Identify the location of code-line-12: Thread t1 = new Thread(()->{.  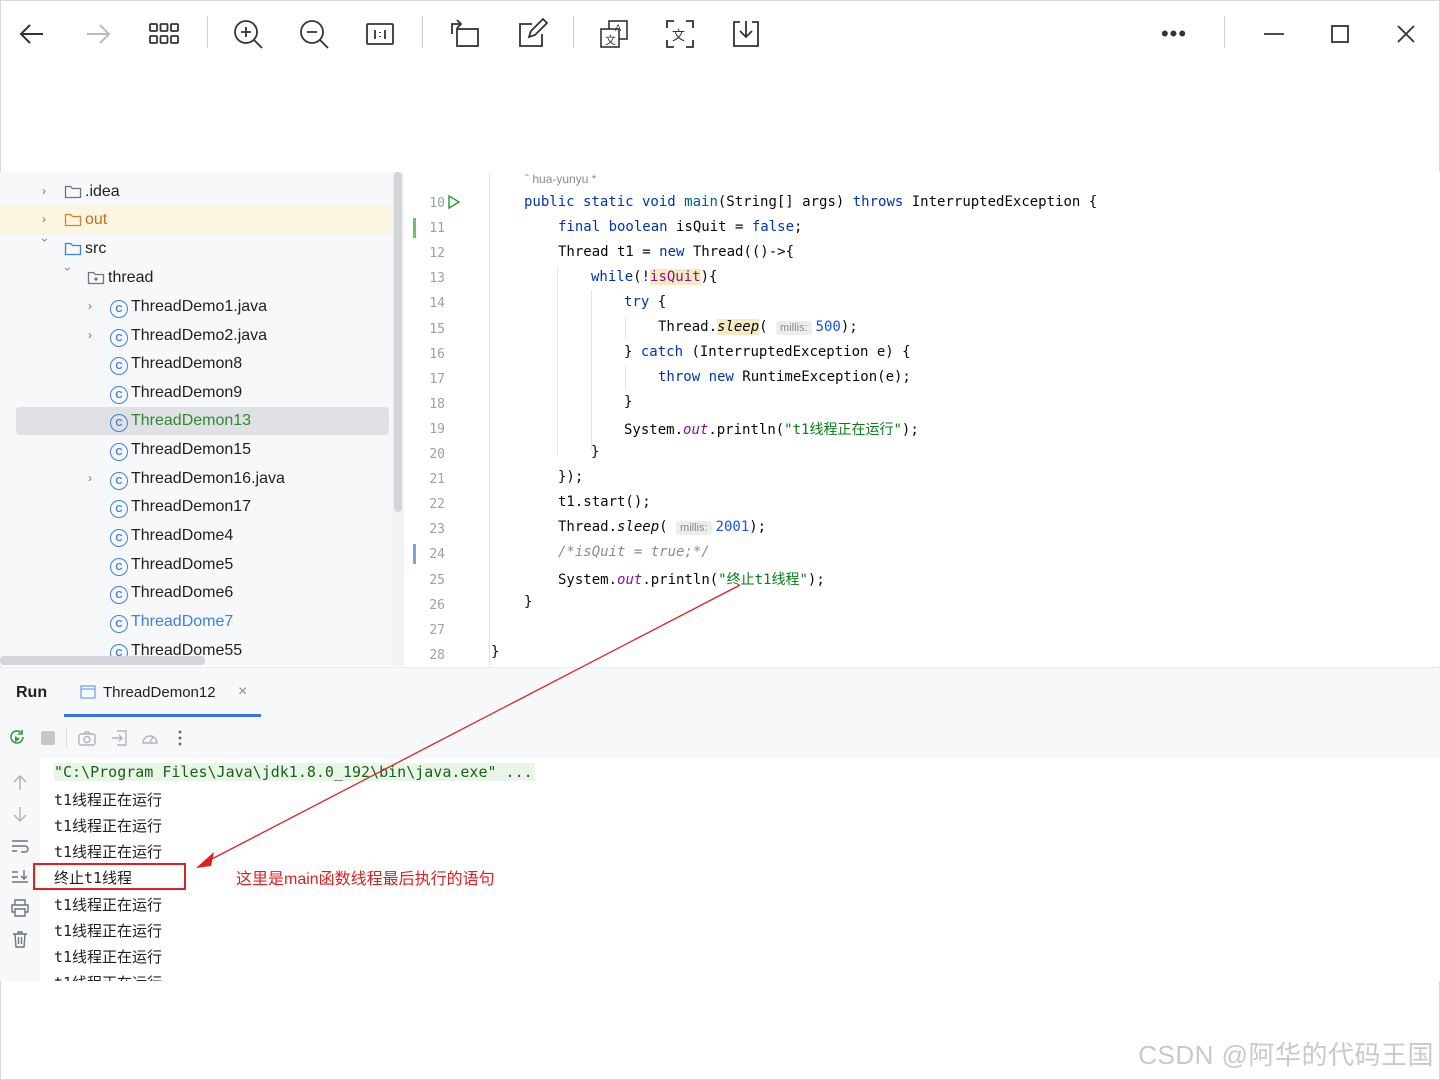
(676, 252).